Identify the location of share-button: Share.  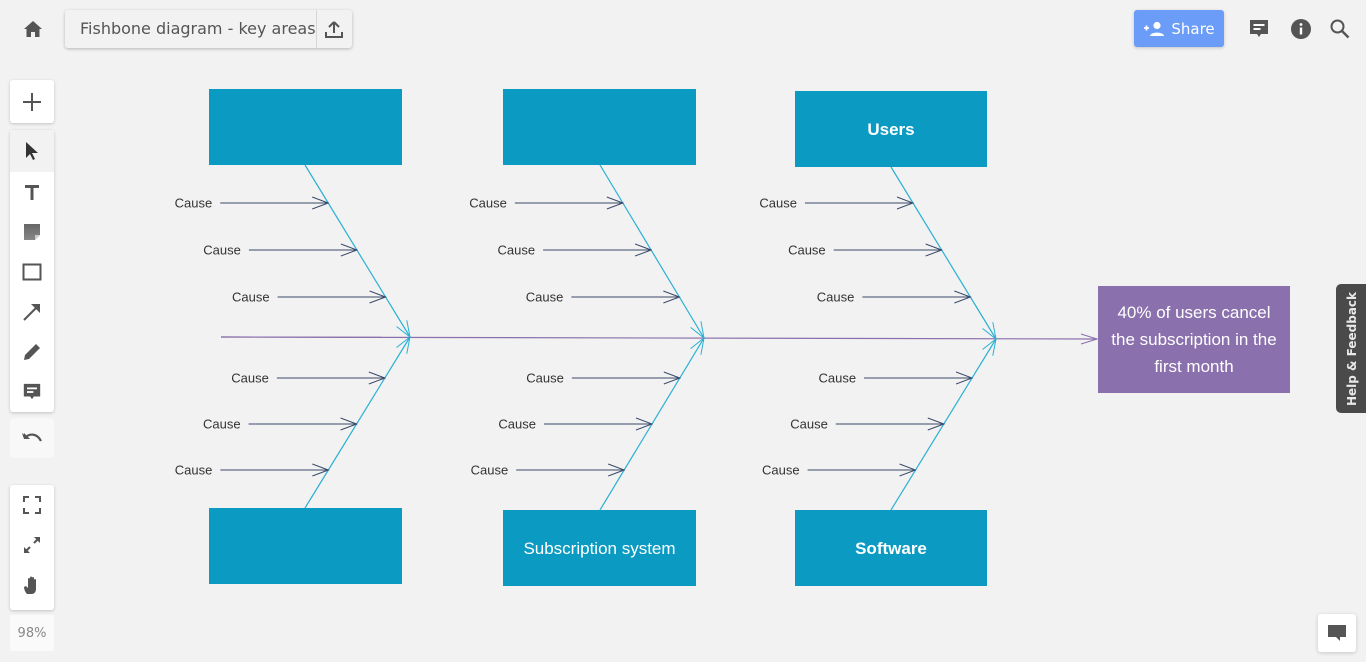
(1179, 28).